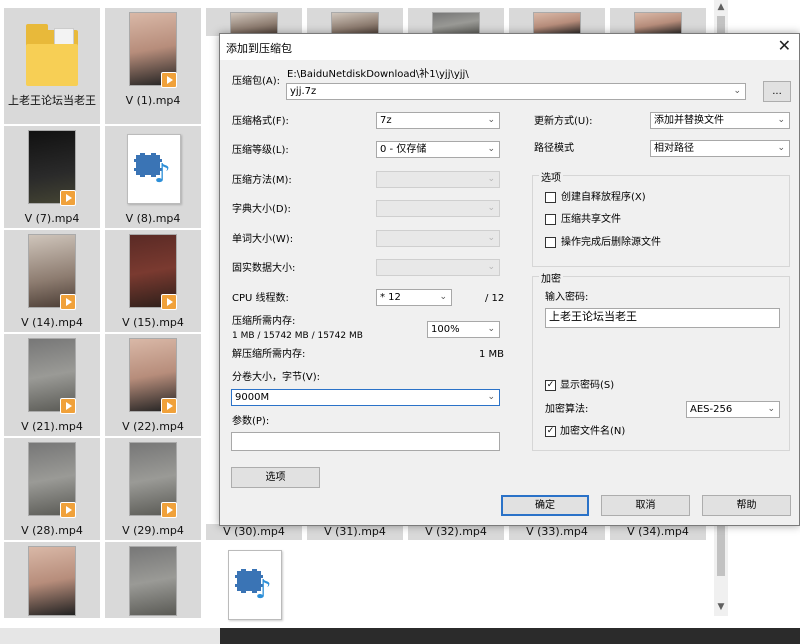  What do you see at coordinates (645, 505) in the screenshot?
I see `cancel-button: 取消` at bounding box center [645, 505].